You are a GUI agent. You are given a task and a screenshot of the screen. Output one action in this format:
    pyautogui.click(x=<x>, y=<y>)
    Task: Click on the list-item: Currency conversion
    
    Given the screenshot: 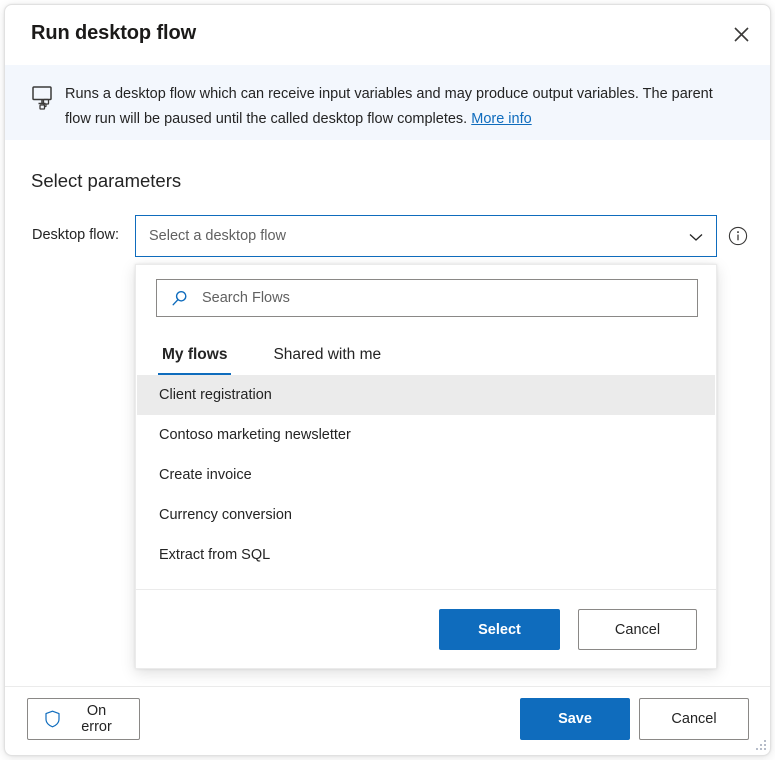 What is the action you would take?
    pyautogui.click(x=426, y=515)
    